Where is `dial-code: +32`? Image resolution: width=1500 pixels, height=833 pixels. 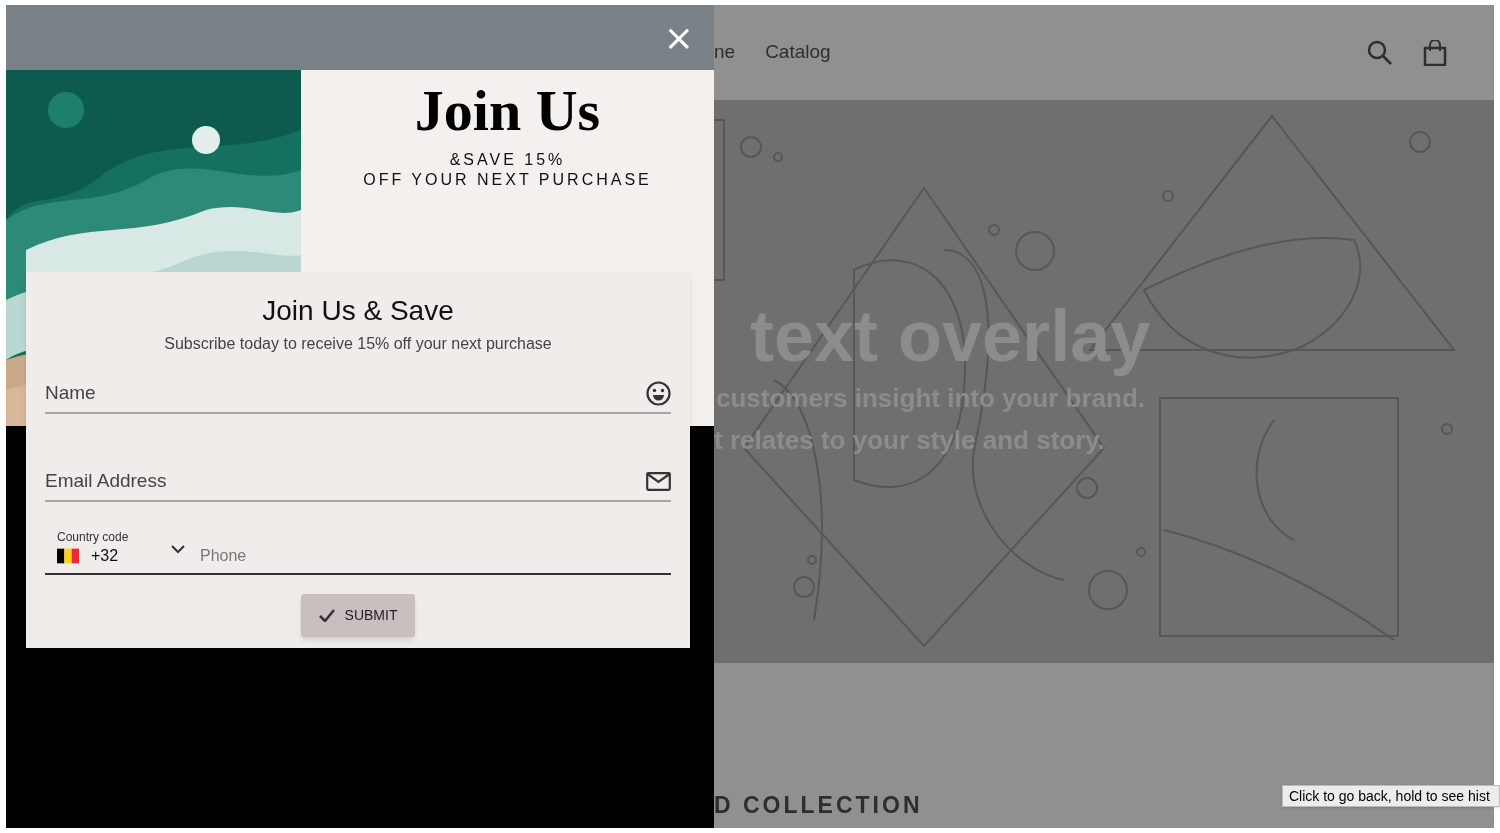 dial-code: +32 is located at coordinates (105, 555).